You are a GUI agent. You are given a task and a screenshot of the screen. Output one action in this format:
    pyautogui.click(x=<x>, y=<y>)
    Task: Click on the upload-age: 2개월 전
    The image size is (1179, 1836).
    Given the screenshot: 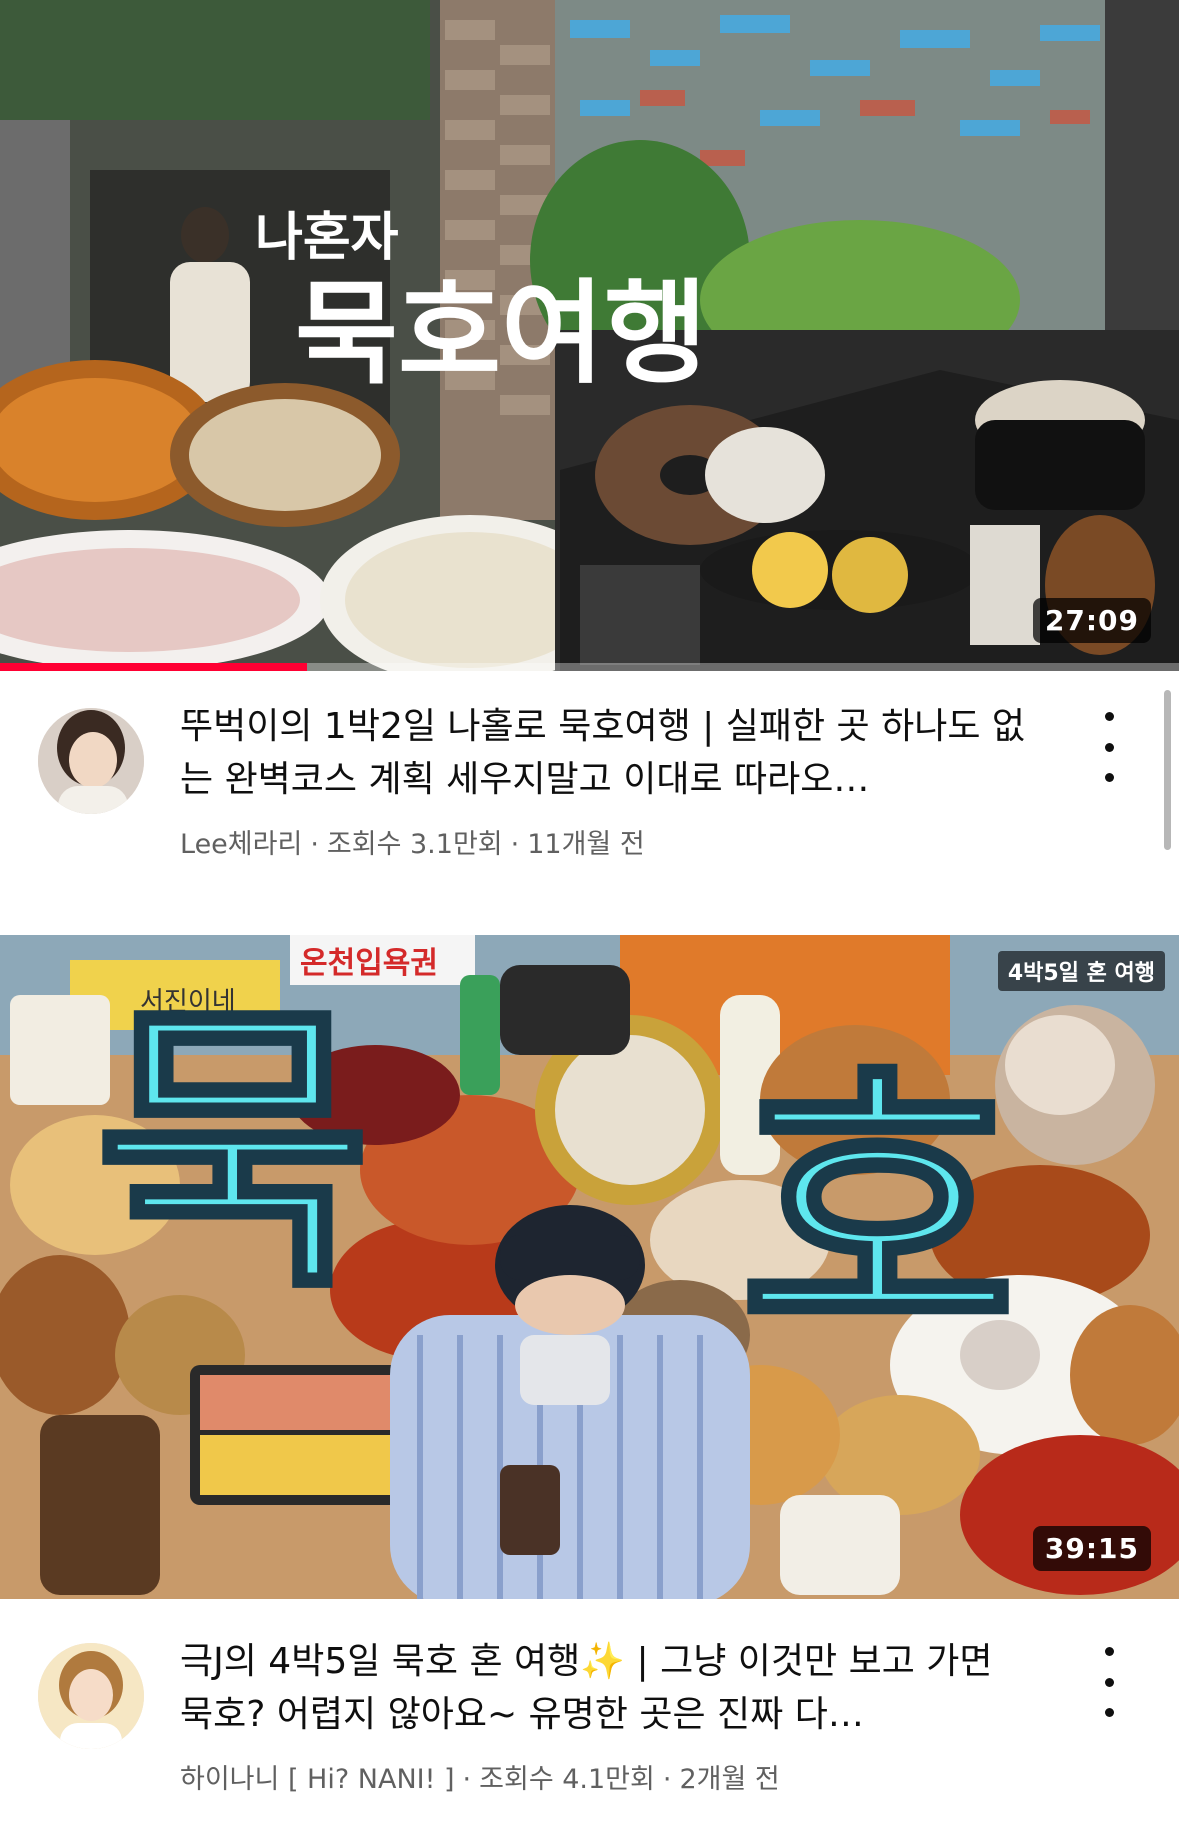 What is the action you would take?
    pyautogui.click(x=729, y=1779)
    